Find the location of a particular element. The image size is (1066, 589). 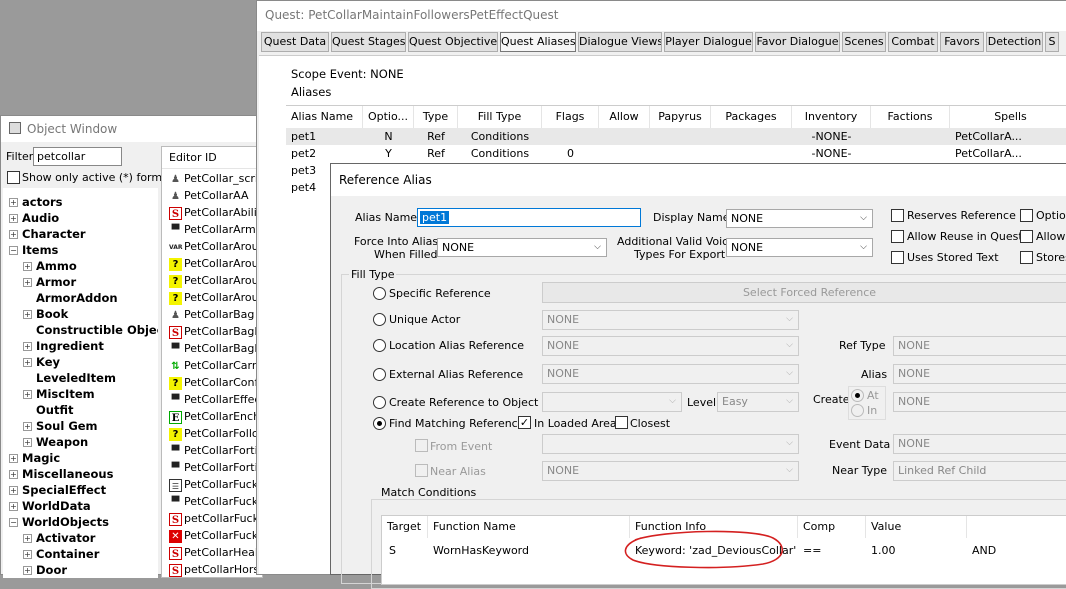

create-in-radio is located at coordinates (857, 410).